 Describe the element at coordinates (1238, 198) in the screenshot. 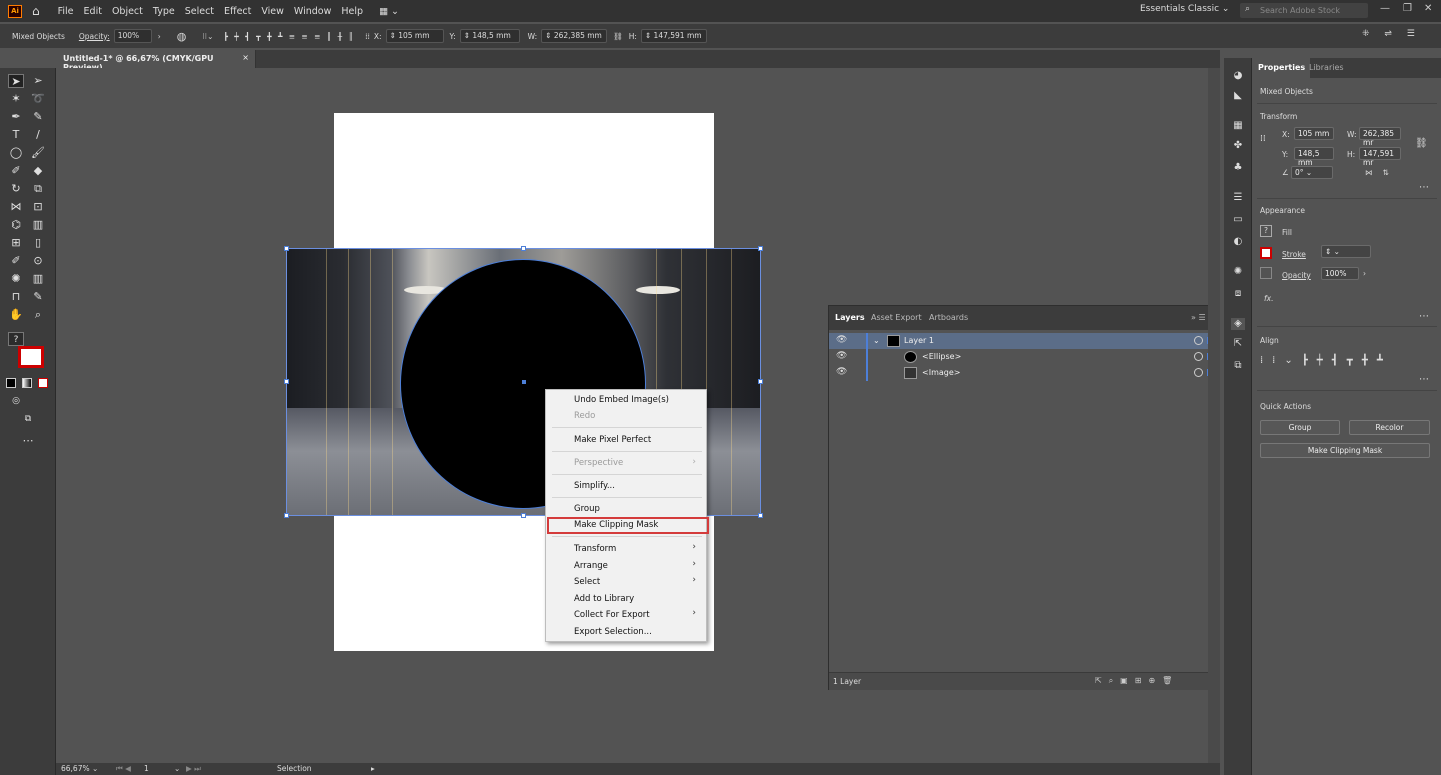

I see `stroke-panel-icon: ☰` at that location.